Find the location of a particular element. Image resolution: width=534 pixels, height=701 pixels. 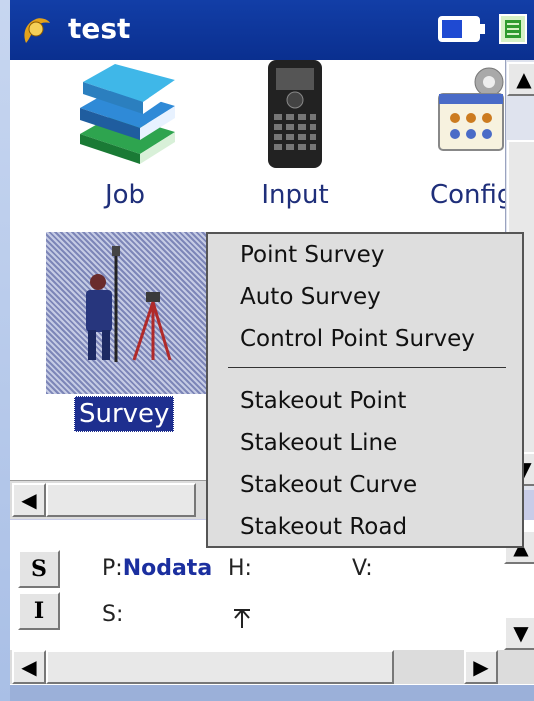

app-label-survey: Survey is located at coordinates (124, 414).